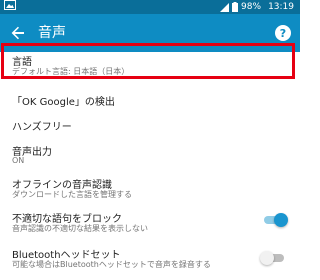  I want to click on status-bar: 98% 13:19, so click(150, 7).